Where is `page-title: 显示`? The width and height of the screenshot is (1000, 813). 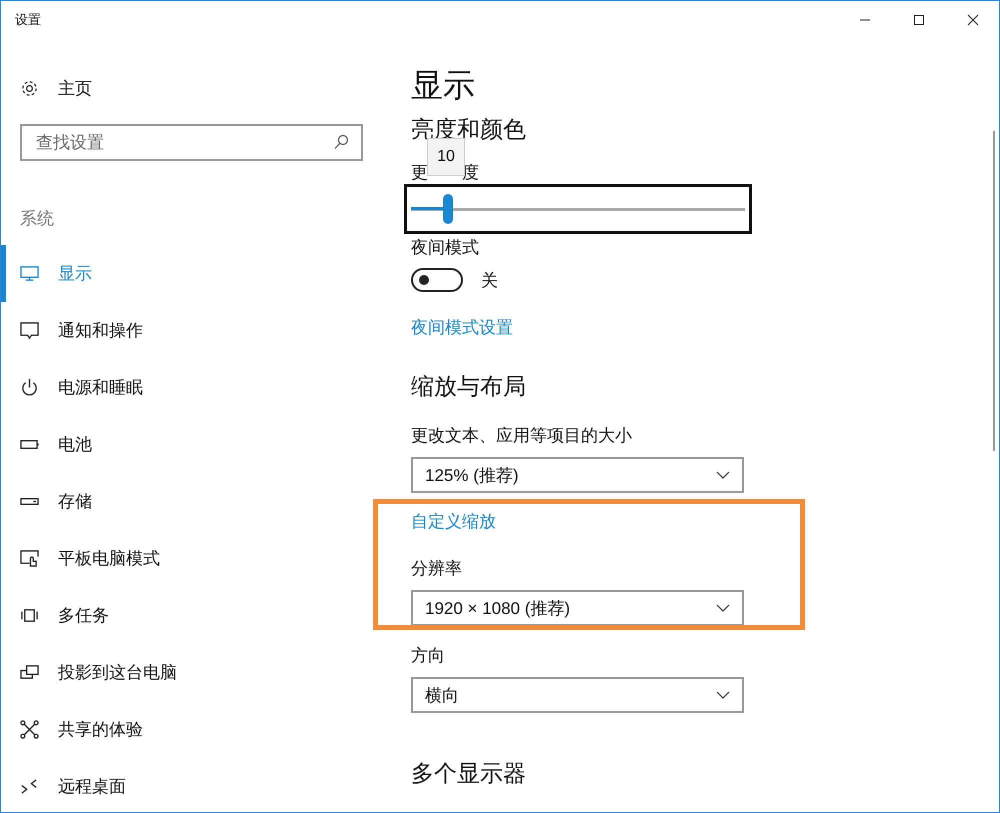 page-title: 显示 is located at coordinates (443, 85).